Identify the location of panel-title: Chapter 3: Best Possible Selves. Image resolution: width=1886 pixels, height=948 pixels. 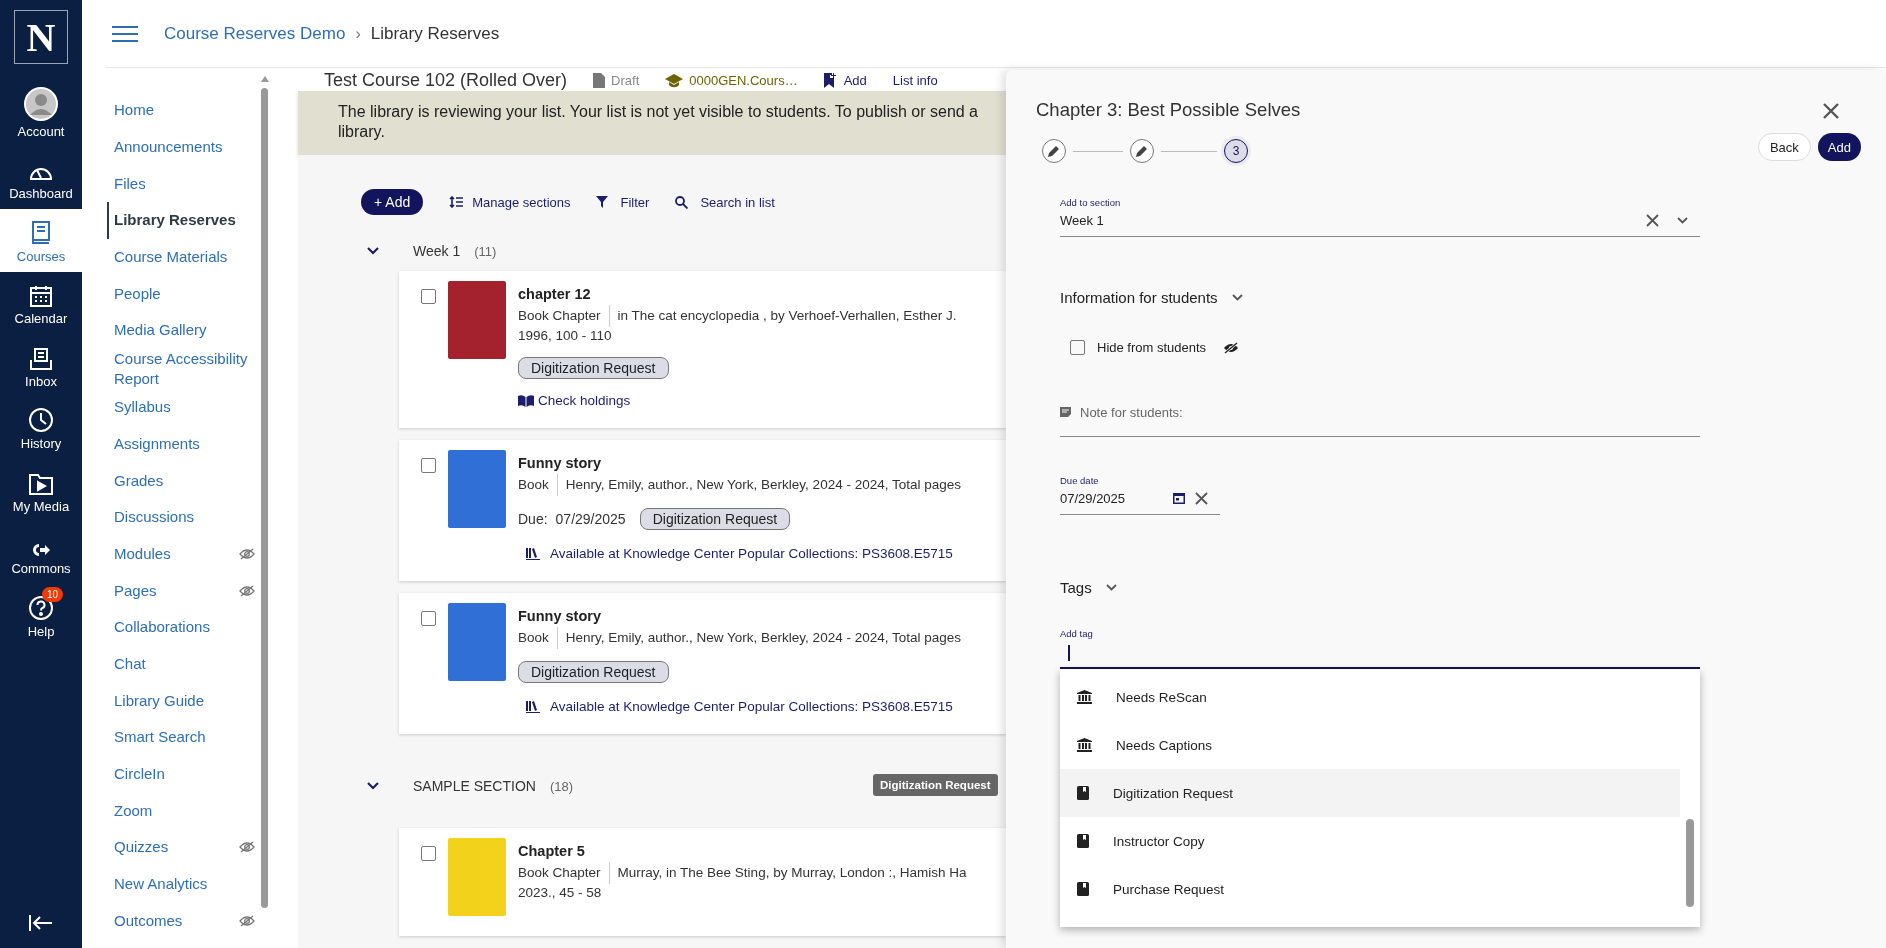
(1168, 110).